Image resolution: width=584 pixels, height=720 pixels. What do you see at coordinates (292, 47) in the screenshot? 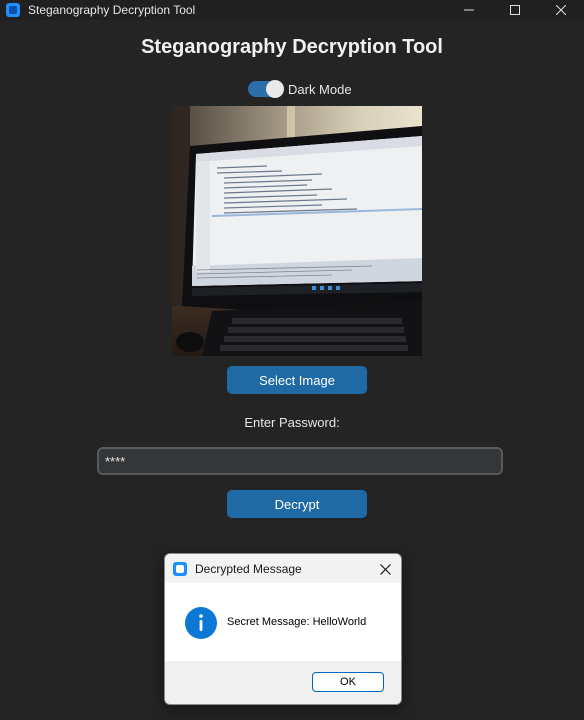
I see `page-title: Steganography Decryption Tool` at bounding box center [292, 47].